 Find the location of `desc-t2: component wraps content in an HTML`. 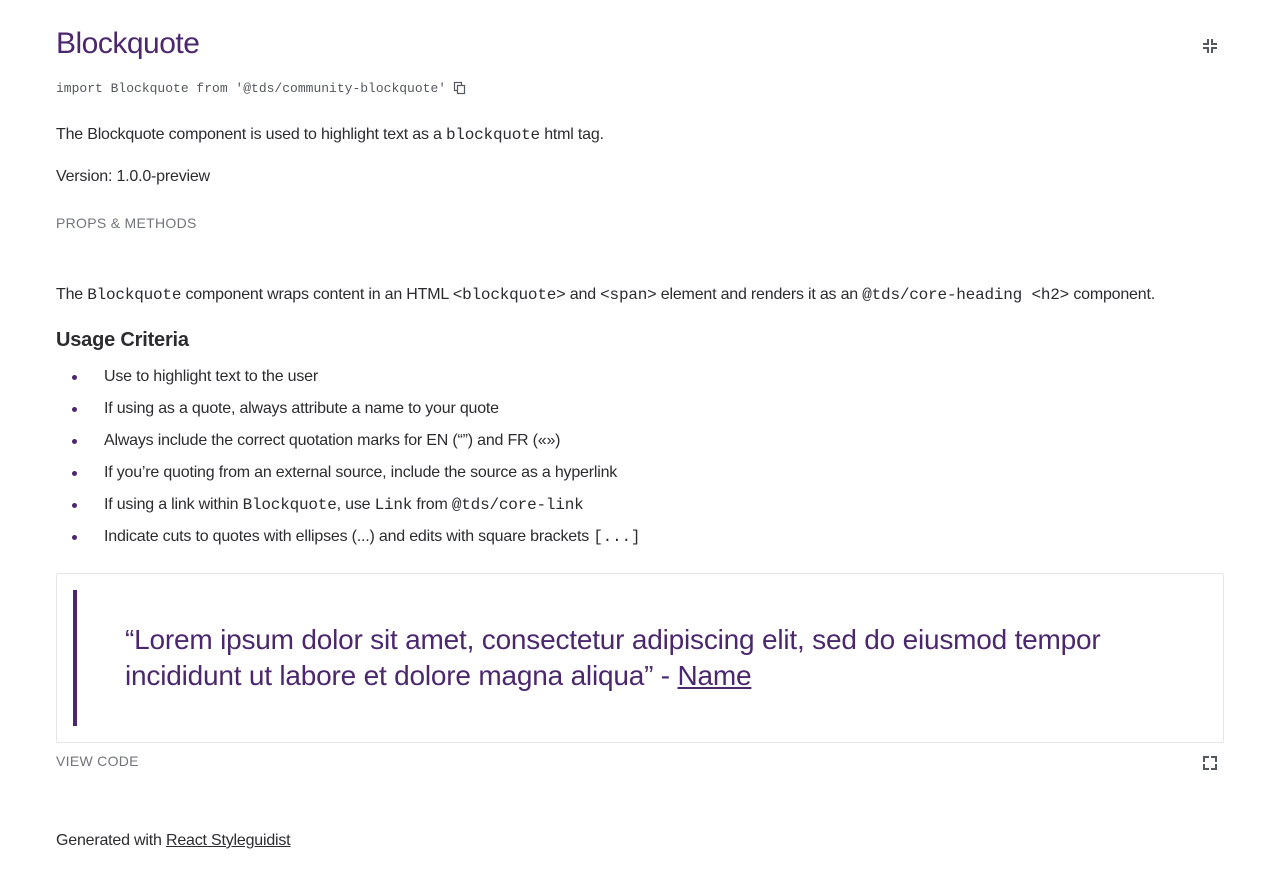

desc-t2: component wraps content in an HTML is located at coordinates (317, 294).